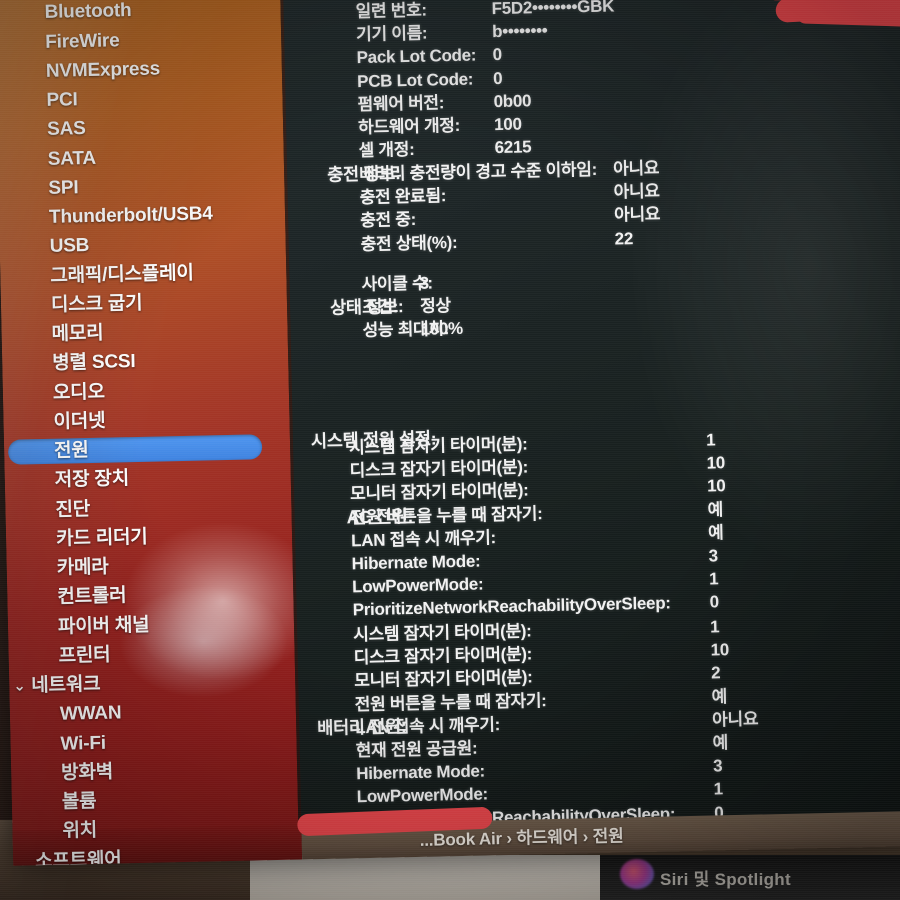 Image resolution: width=900 pixels, height=900 pixels. I want to click on ac-power-key: LowPowerMode:, so click(417, 585).